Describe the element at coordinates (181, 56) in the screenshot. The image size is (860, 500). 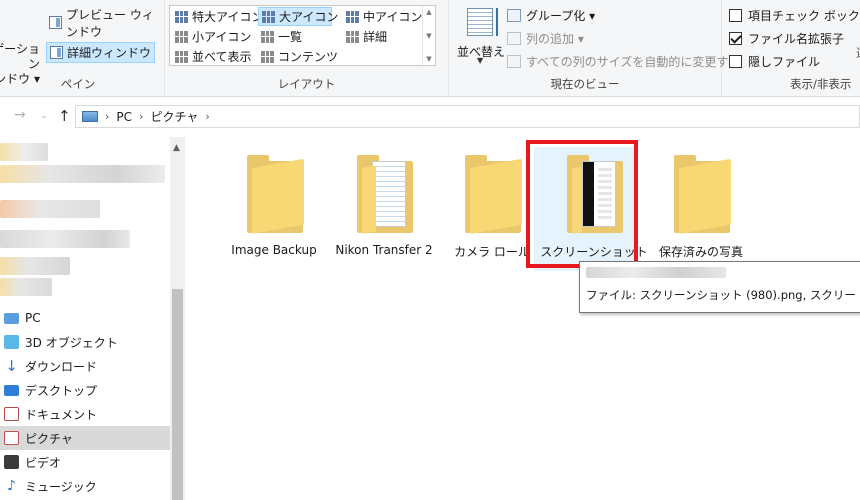
I see `tiles-view-icon` at that location.